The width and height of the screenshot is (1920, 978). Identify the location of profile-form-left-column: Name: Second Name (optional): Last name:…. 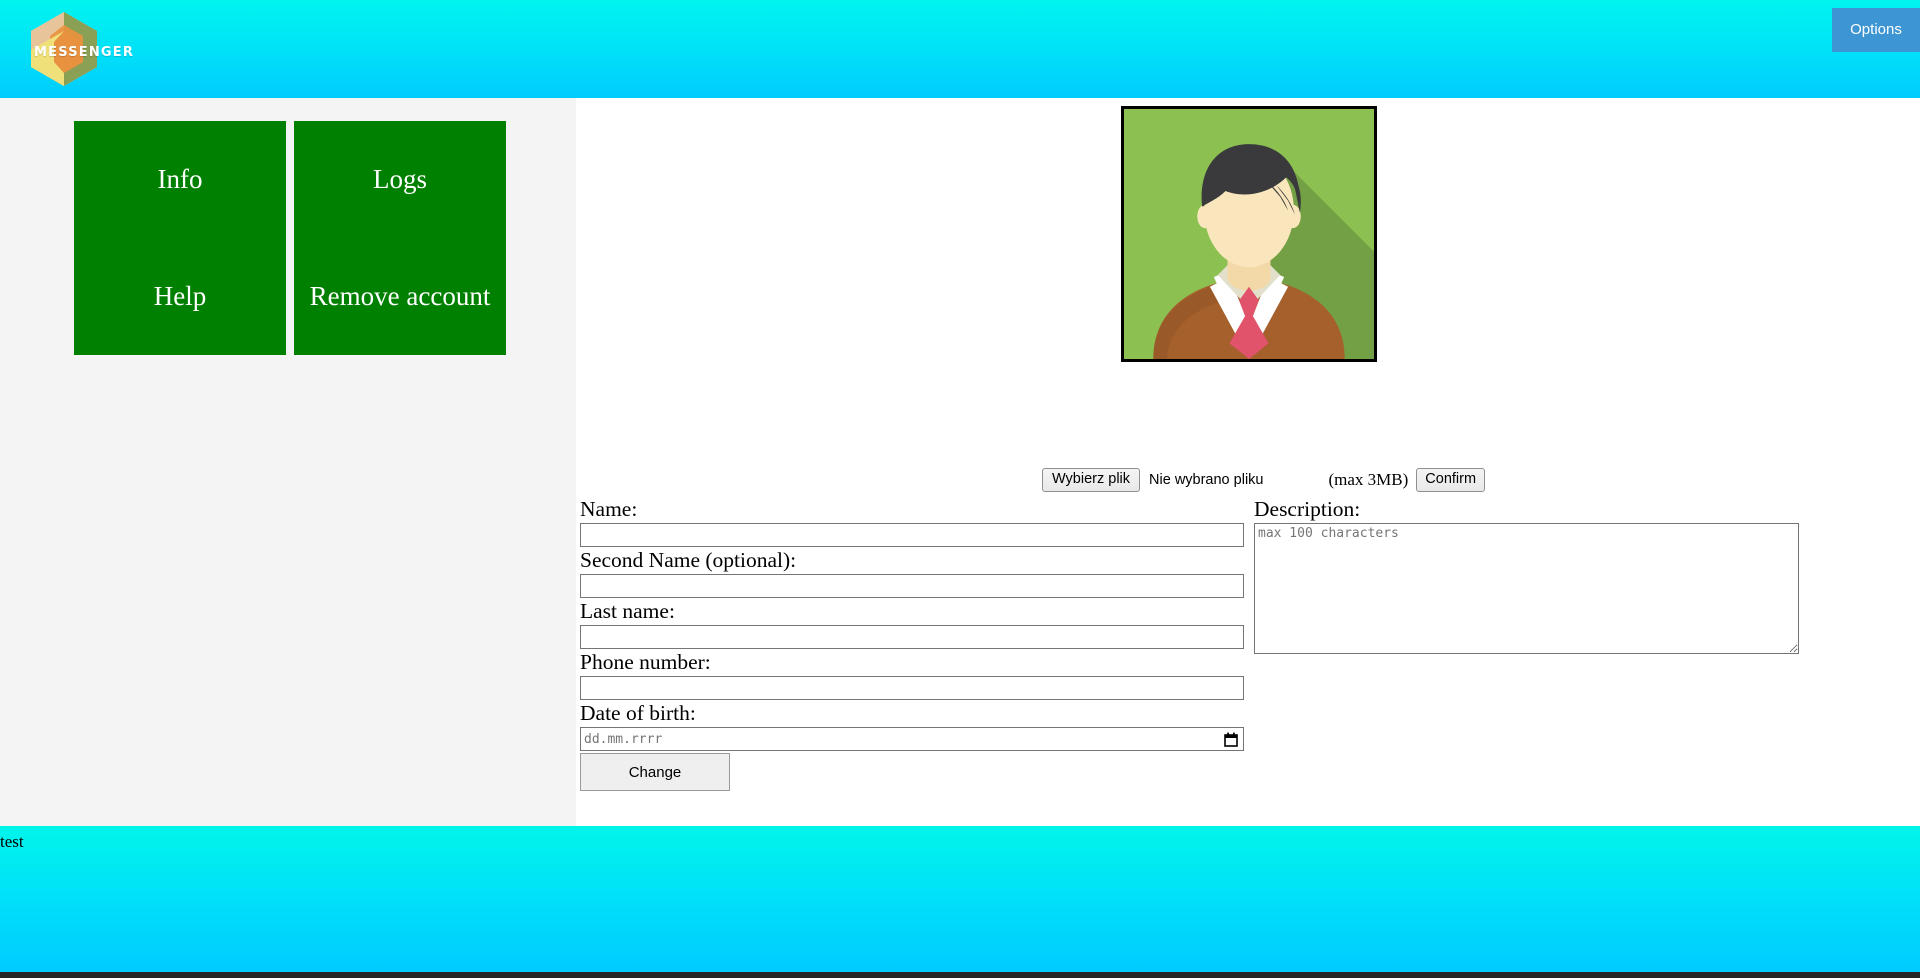
(915, 643).